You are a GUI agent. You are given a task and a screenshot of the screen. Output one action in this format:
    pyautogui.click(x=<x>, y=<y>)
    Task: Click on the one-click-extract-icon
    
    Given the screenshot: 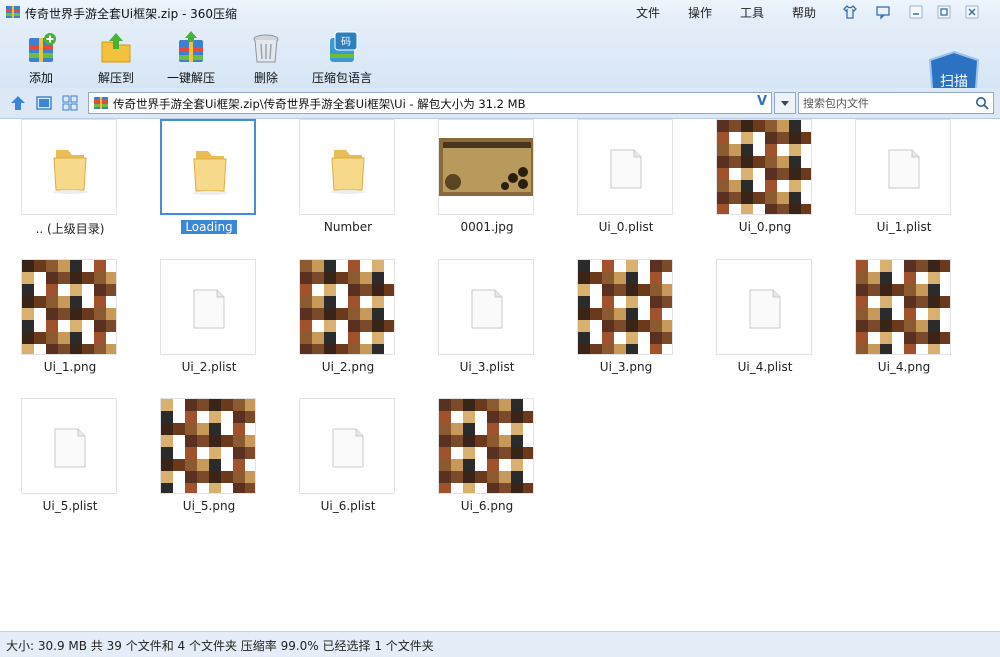 What is the action you would take?
    pyautogui.click(x=191, y=46)
    